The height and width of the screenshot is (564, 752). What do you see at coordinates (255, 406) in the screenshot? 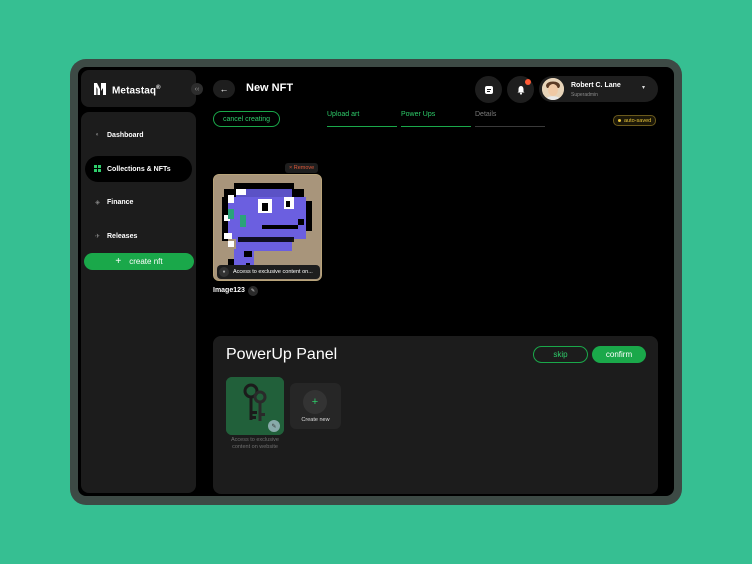
I see `powerup-card: ✎` at bounding box center [255, 406].